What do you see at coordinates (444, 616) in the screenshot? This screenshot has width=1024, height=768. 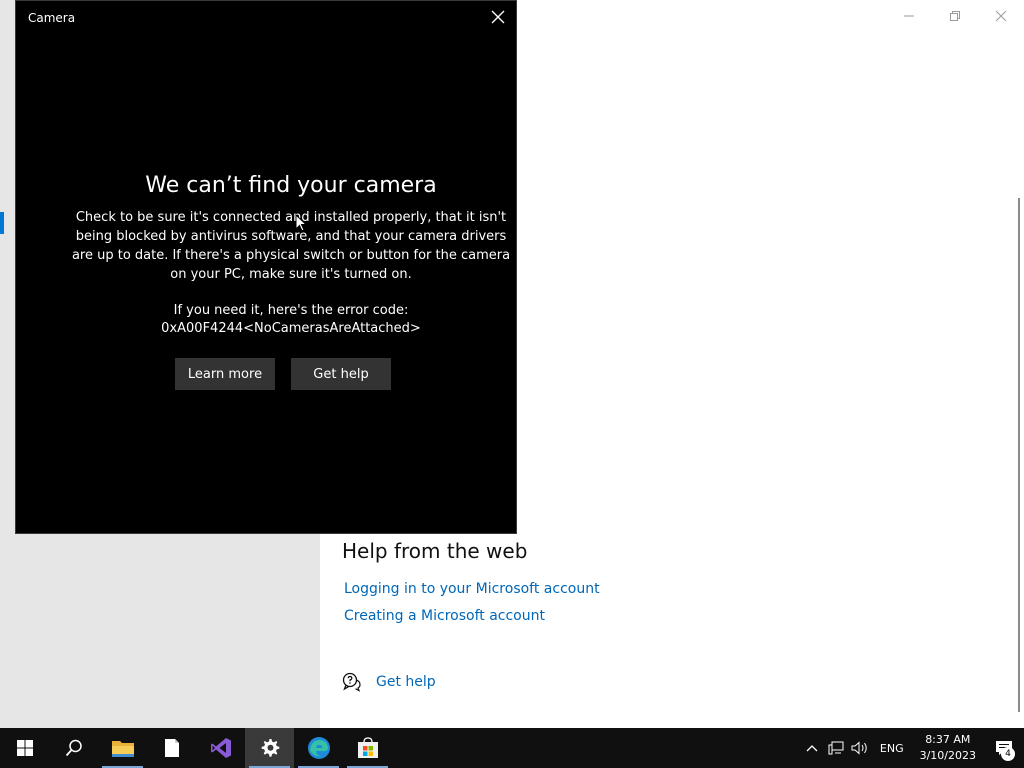 I see `link-creating-account: Creating a Microsoft account` at bounding box center [444, 616].